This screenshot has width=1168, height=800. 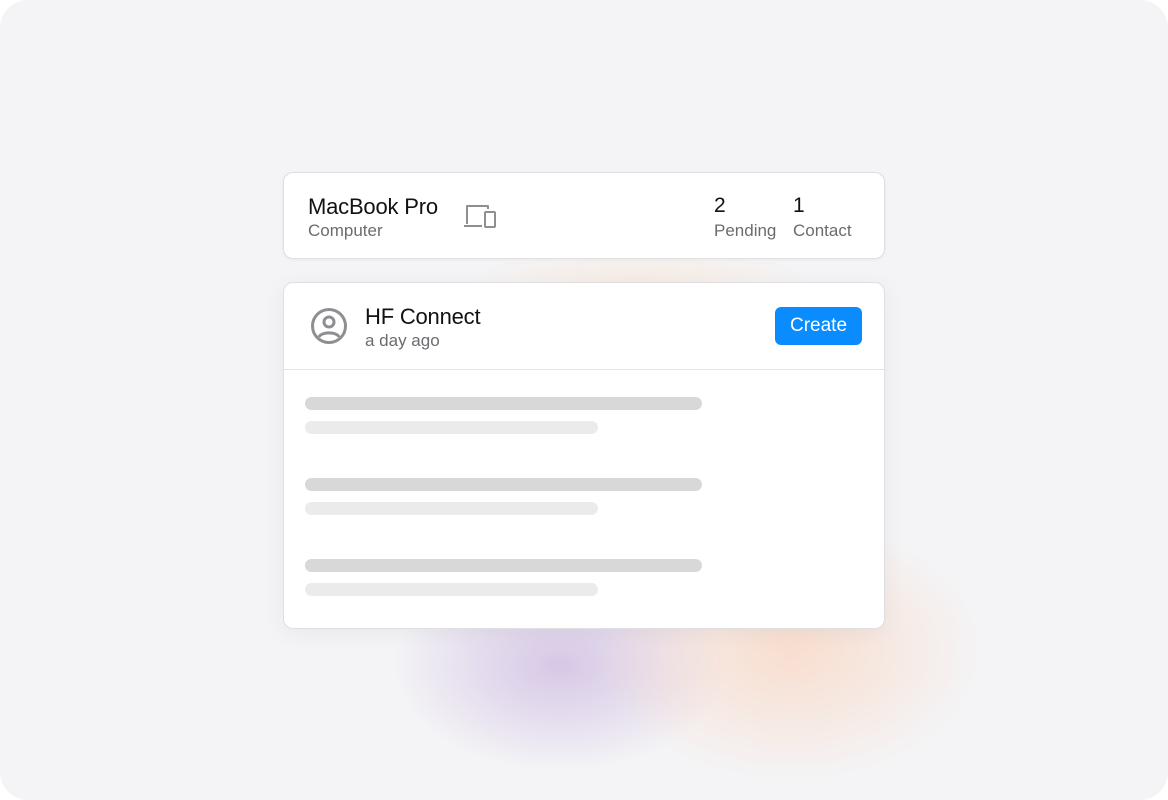 What do you see at coordinates (402, 340) in the screenshot?
I see `connection-time: a day ago` at bounding box center [402, 340].